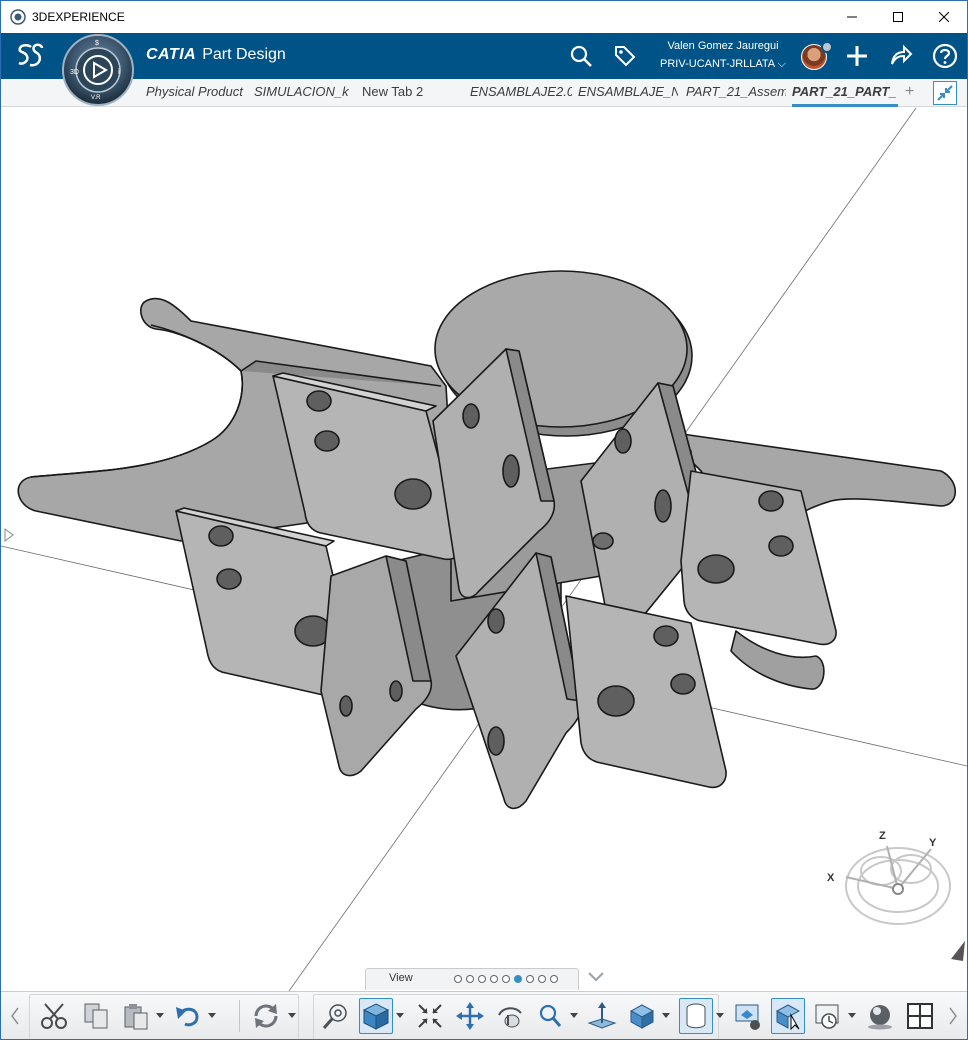  Describe the element at coordinates (596, 979) in the screenshot. I see `section-collapse-icon` at that location.